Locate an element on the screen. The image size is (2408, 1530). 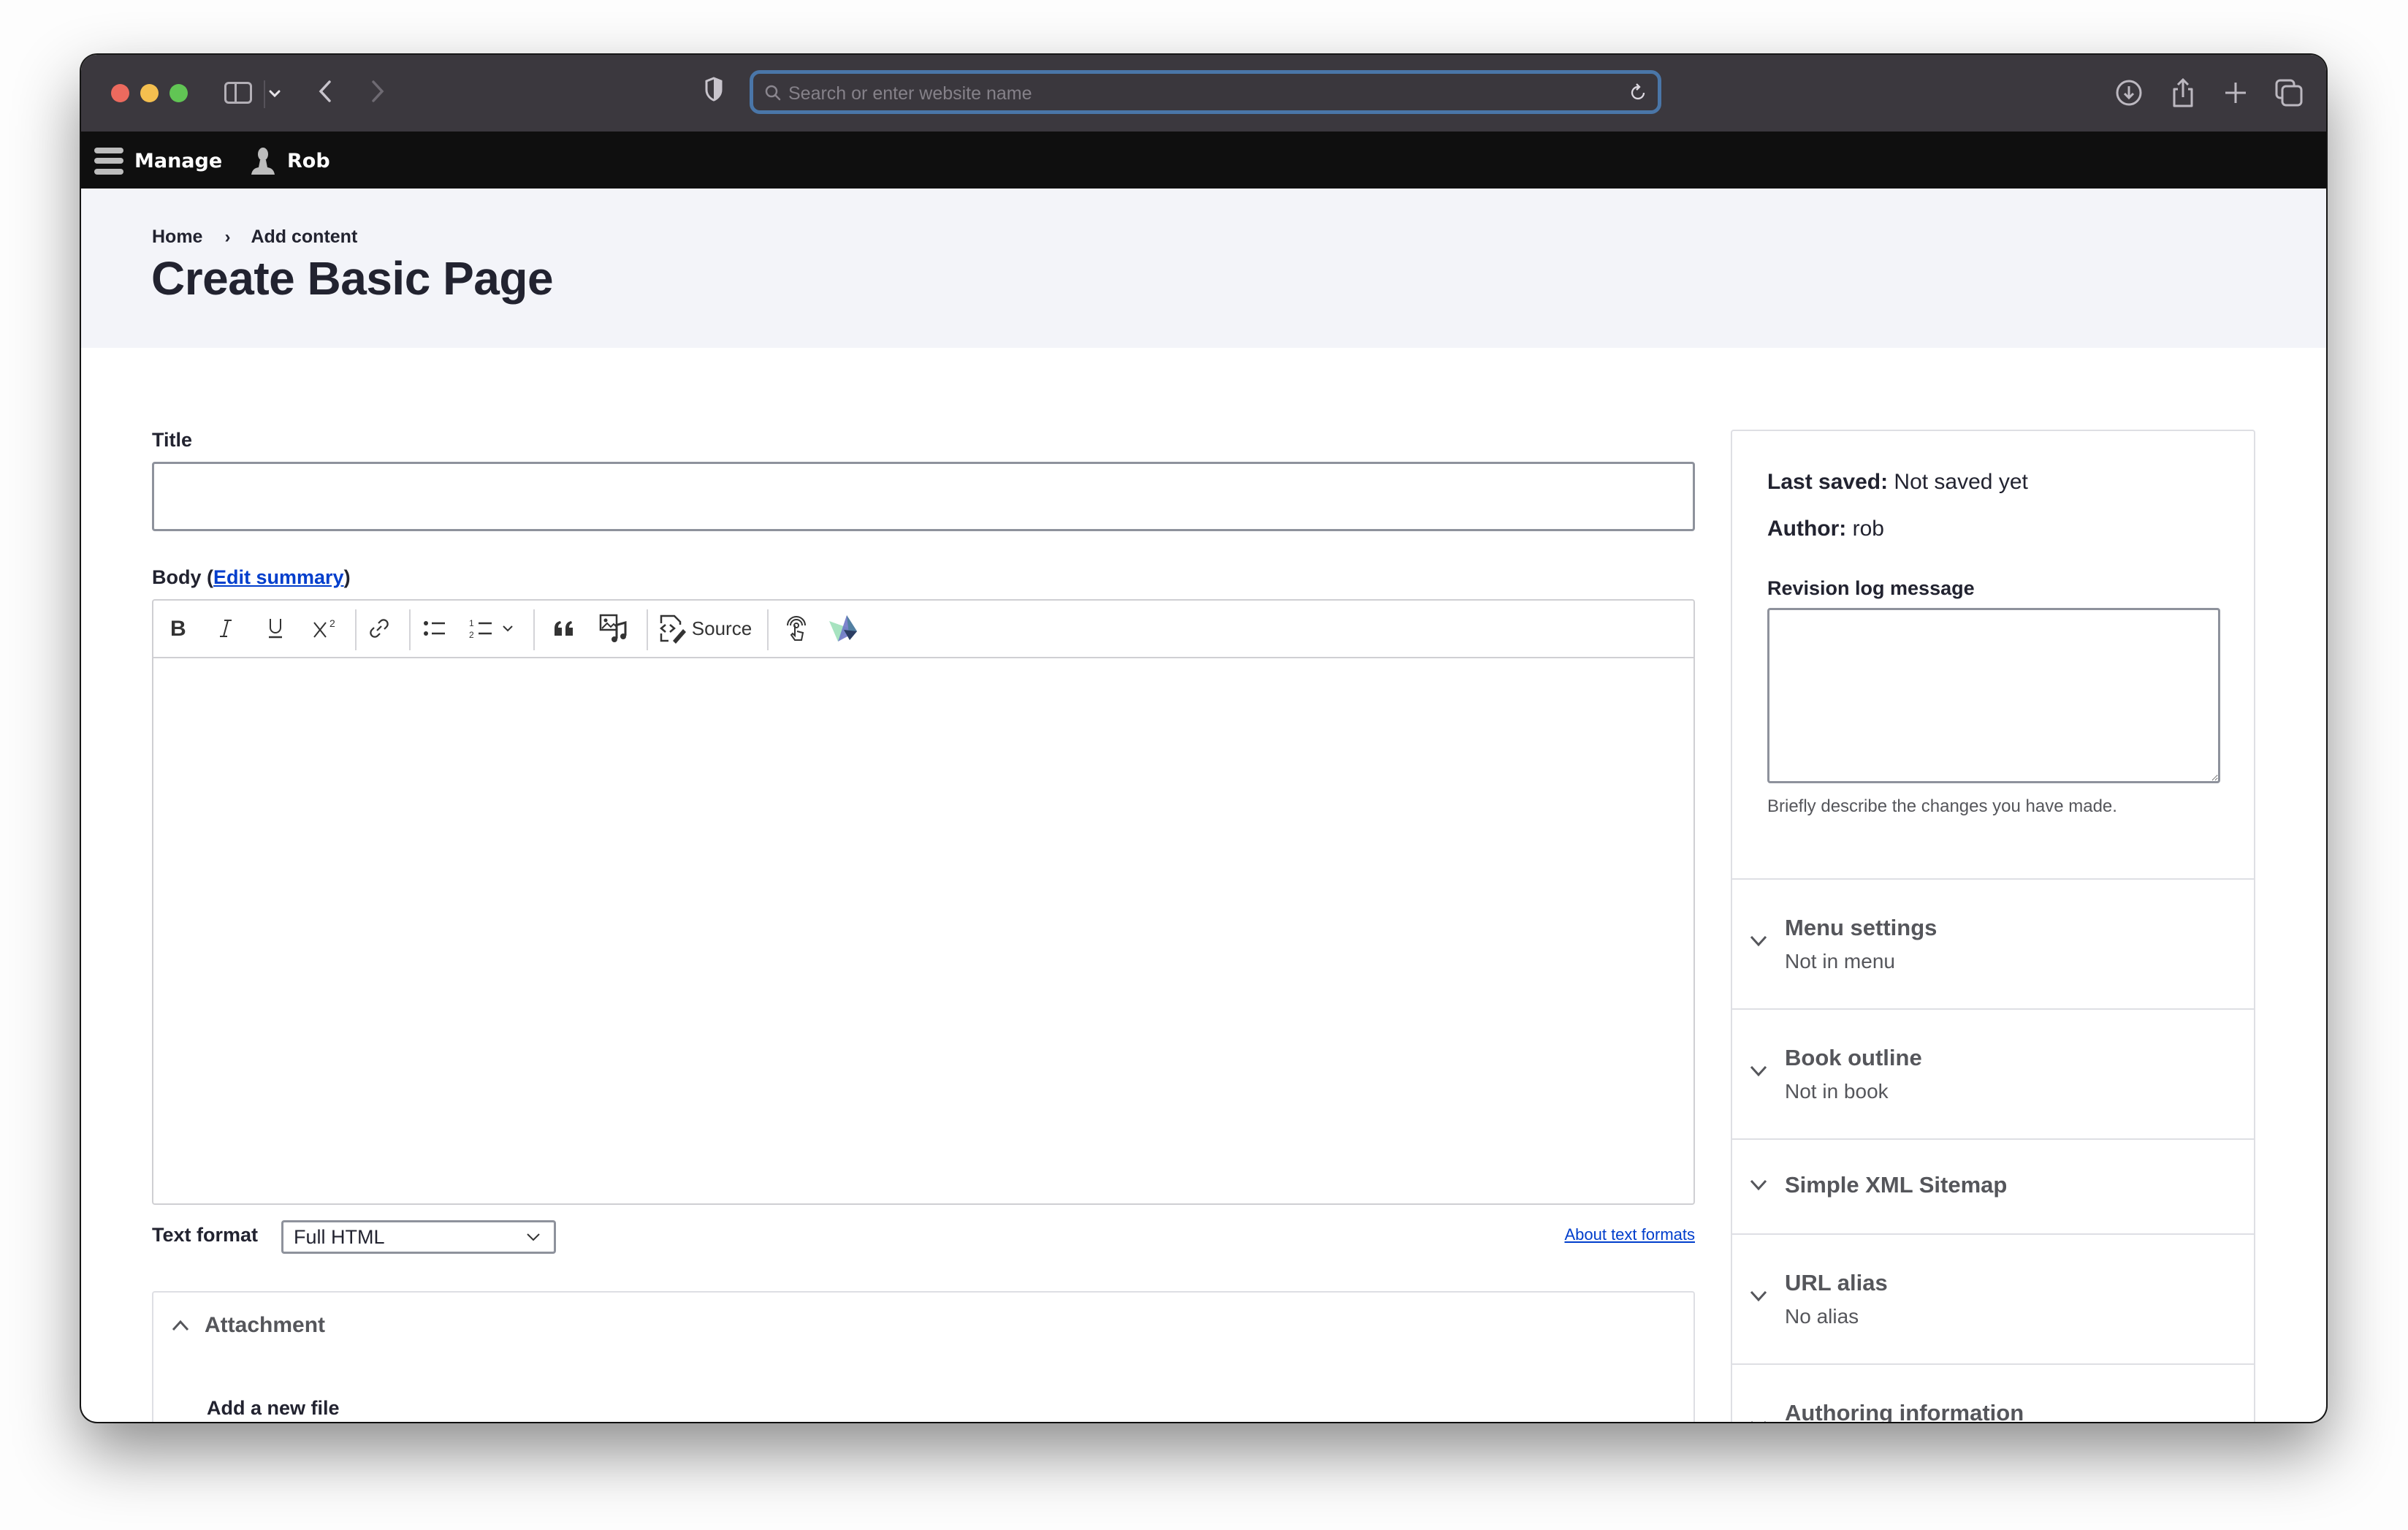
hamburger-icon is located at coordinates (108, 161).